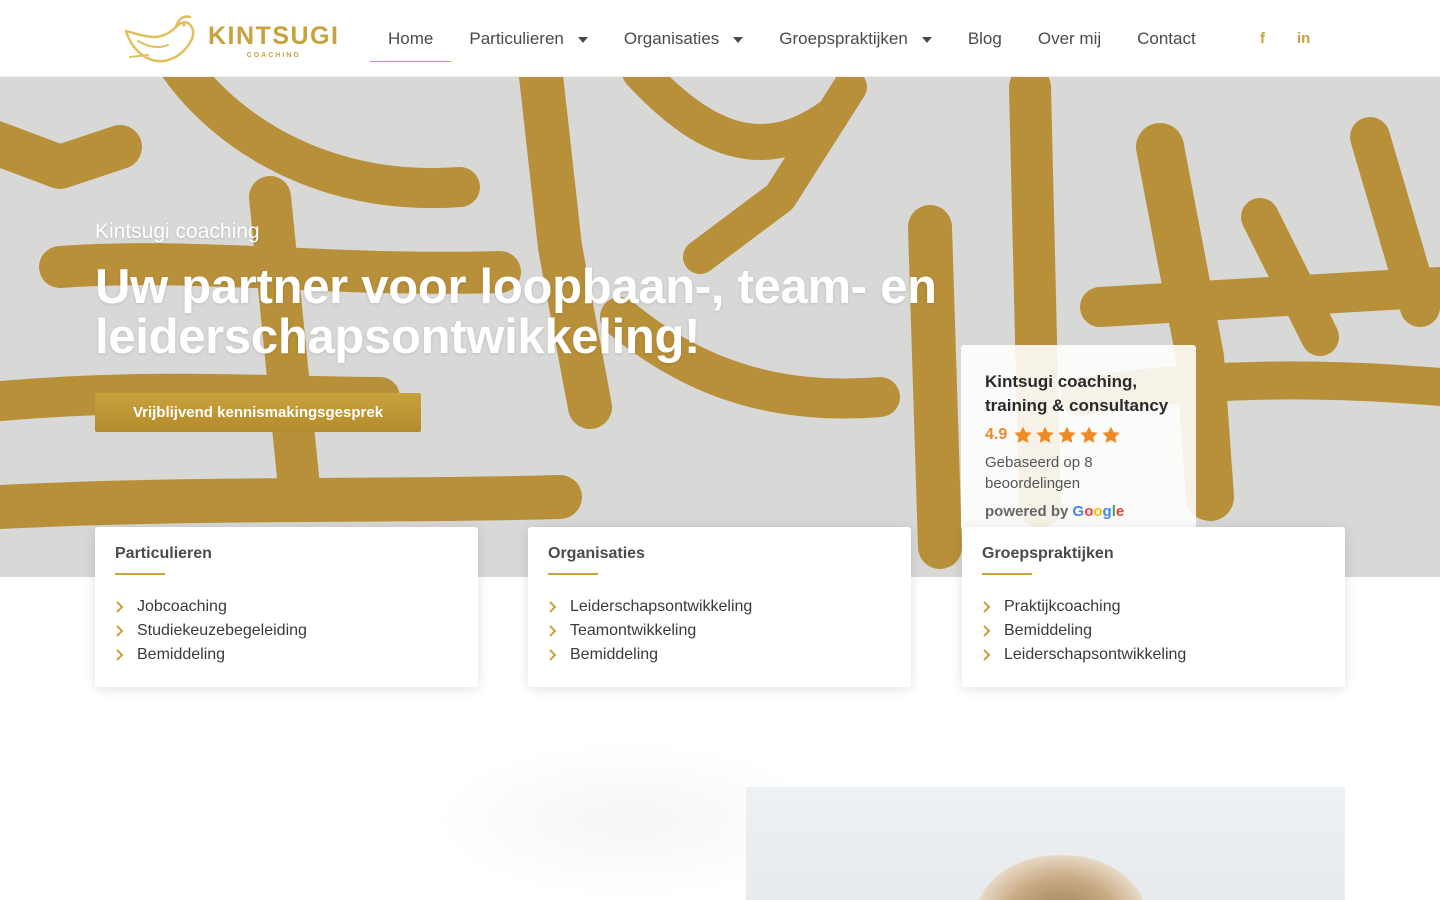 Image resolution: width=1440 pixels, height=900 pixels. I want to click on nav-label: Groepspraktijken, so click(843, 38).